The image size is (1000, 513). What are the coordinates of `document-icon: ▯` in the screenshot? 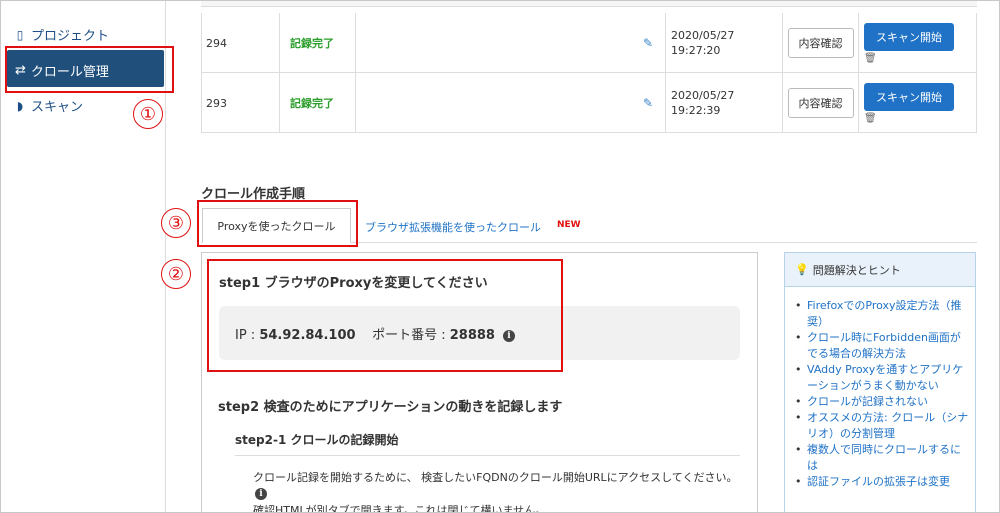 It's located at (20, 34).